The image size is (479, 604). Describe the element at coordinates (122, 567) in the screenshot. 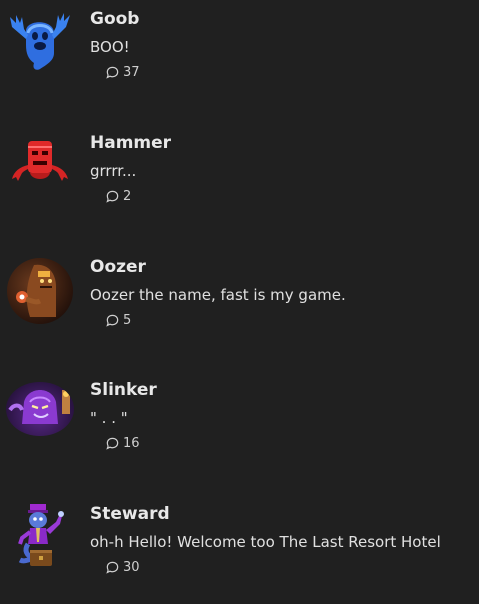

I see `reply-count-button: 30` at that location.